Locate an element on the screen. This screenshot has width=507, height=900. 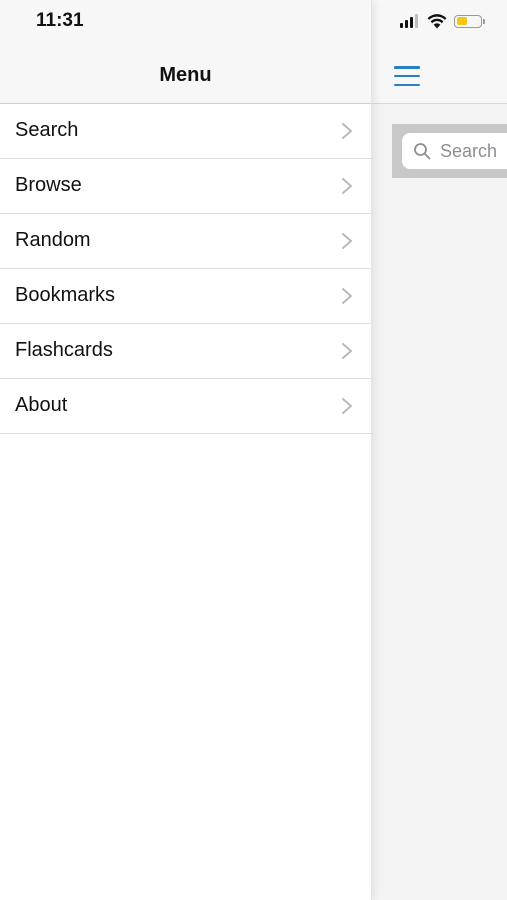
status-icons is located at coordinates (442, 21).